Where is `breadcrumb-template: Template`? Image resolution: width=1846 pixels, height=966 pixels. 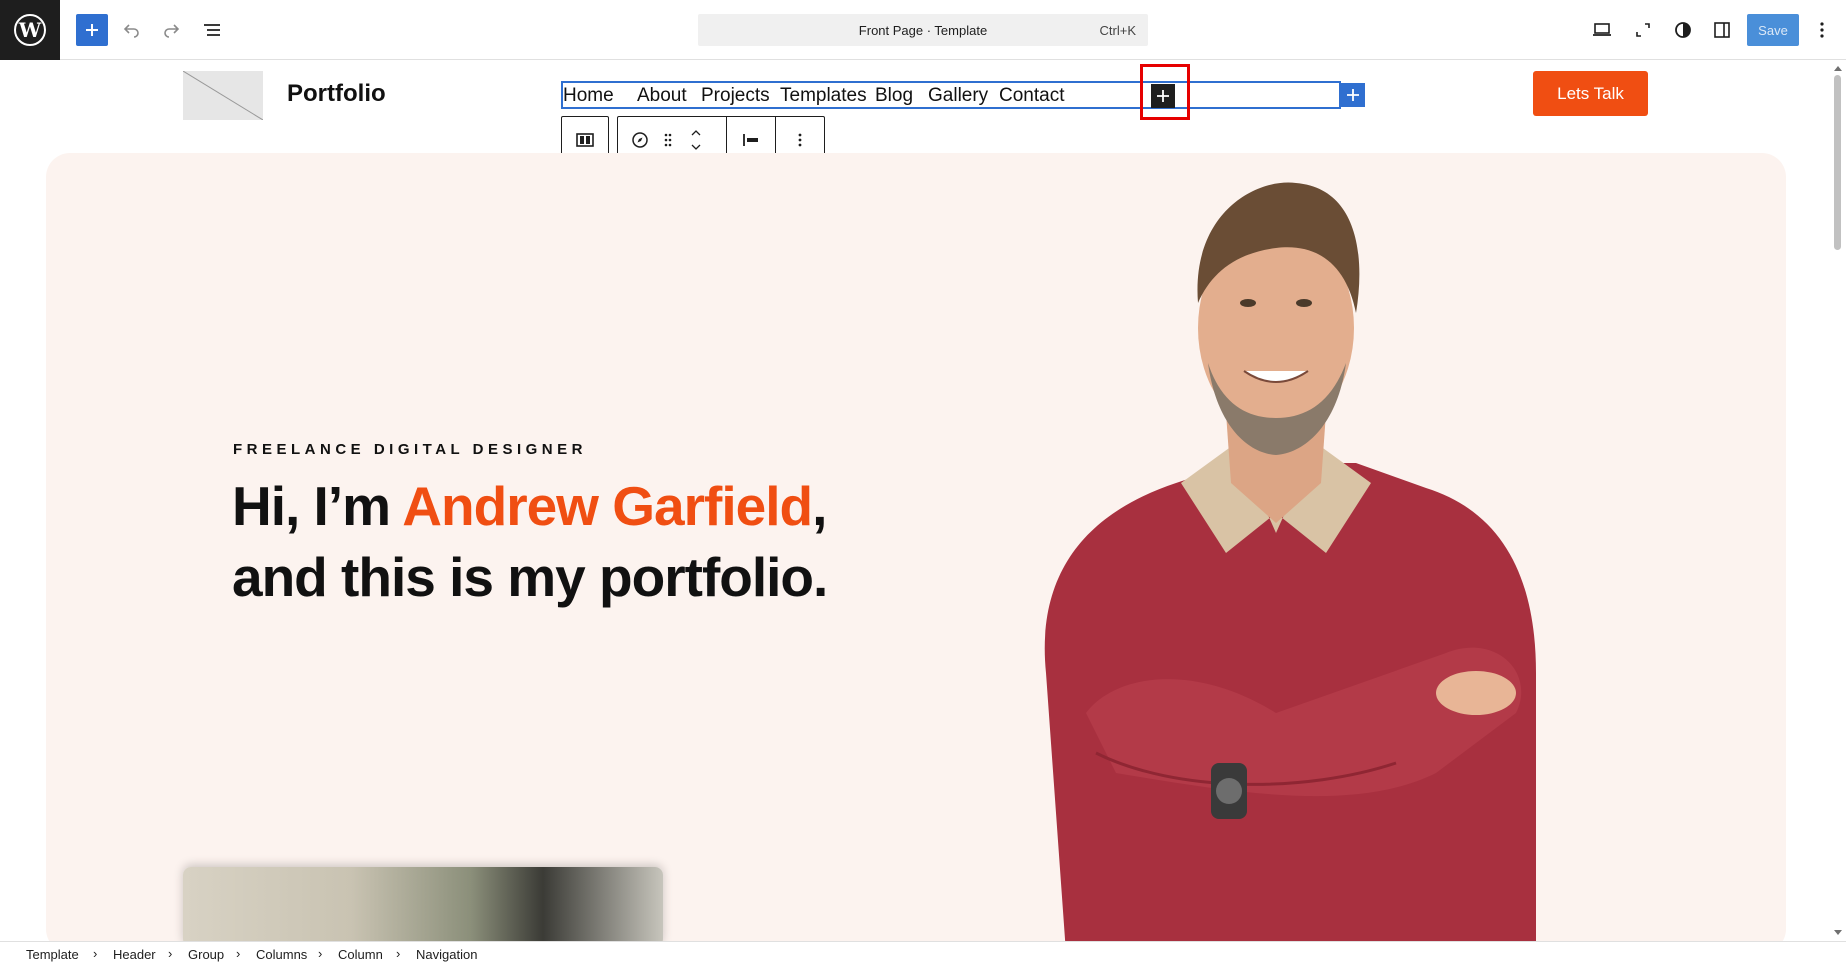
breadcrumb-template: Template is located at coordinates (52, 954).